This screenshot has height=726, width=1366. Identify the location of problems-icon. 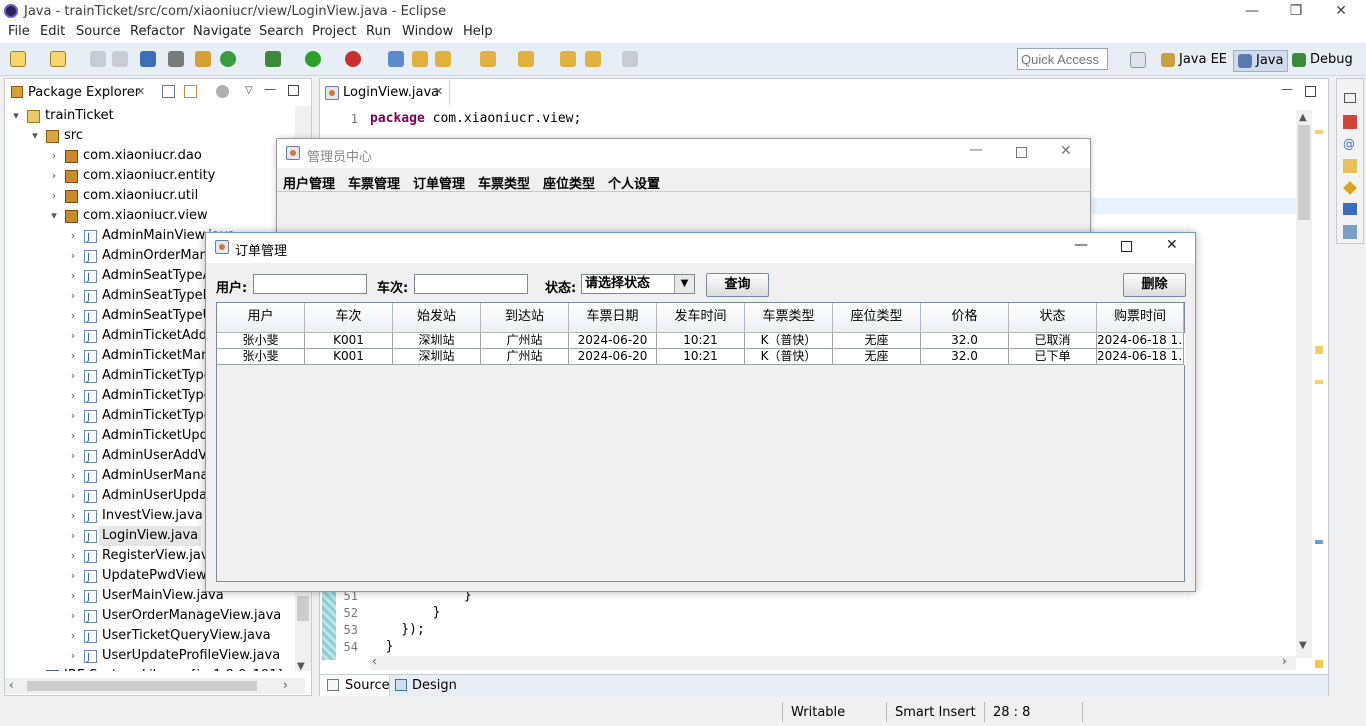
(1350, 122).